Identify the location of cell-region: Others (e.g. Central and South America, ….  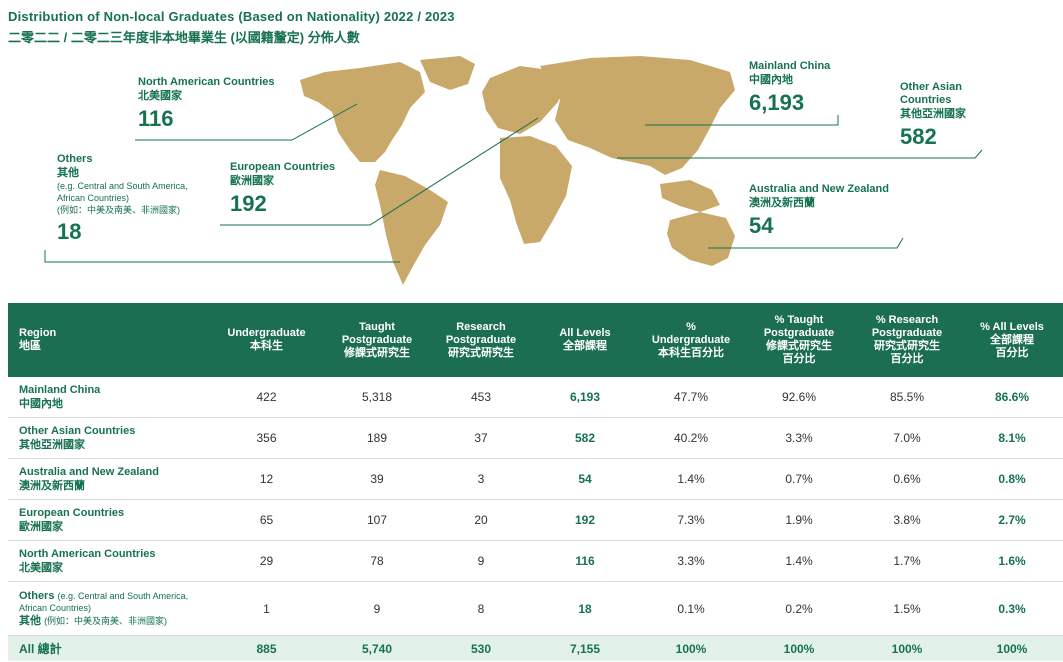
(108, 608).